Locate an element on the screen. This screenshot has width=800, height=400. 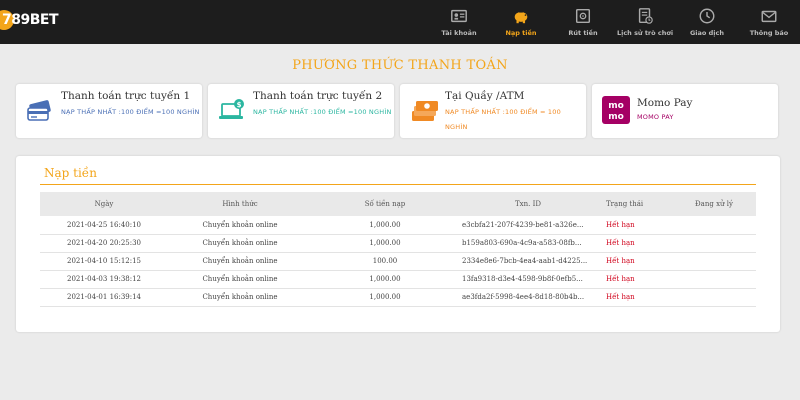
column-header-date: Ngày is located at coordinates (104, 204).